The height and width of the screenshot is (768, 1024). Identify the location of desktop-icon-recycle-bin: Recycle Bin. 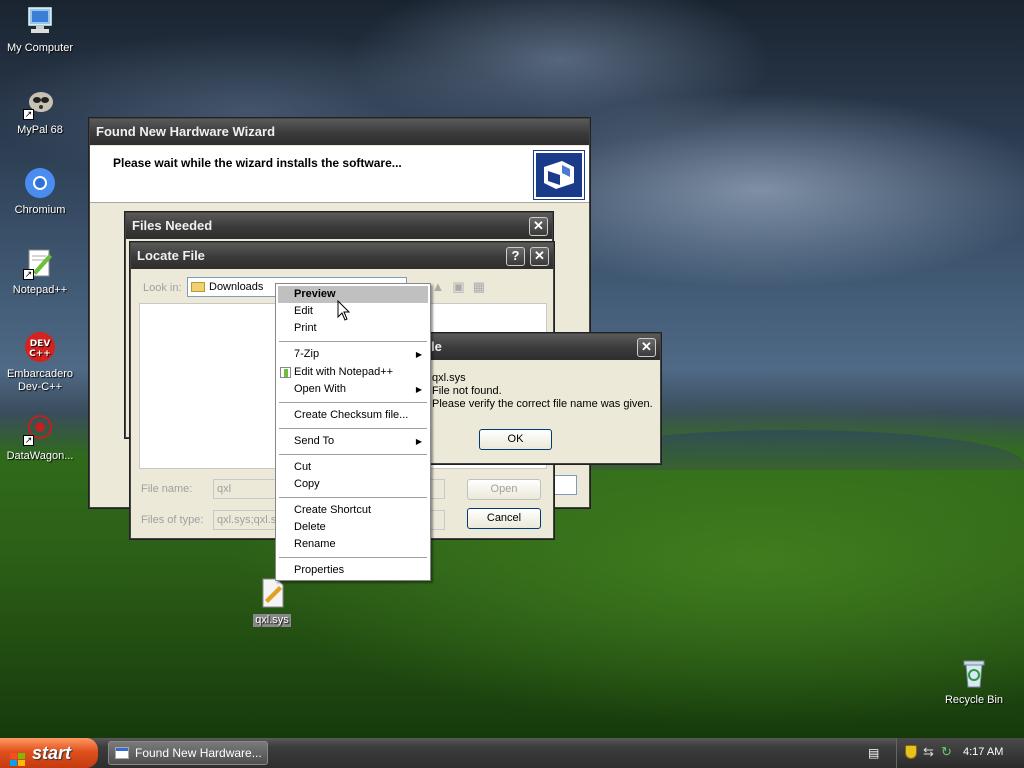
(974, 681).